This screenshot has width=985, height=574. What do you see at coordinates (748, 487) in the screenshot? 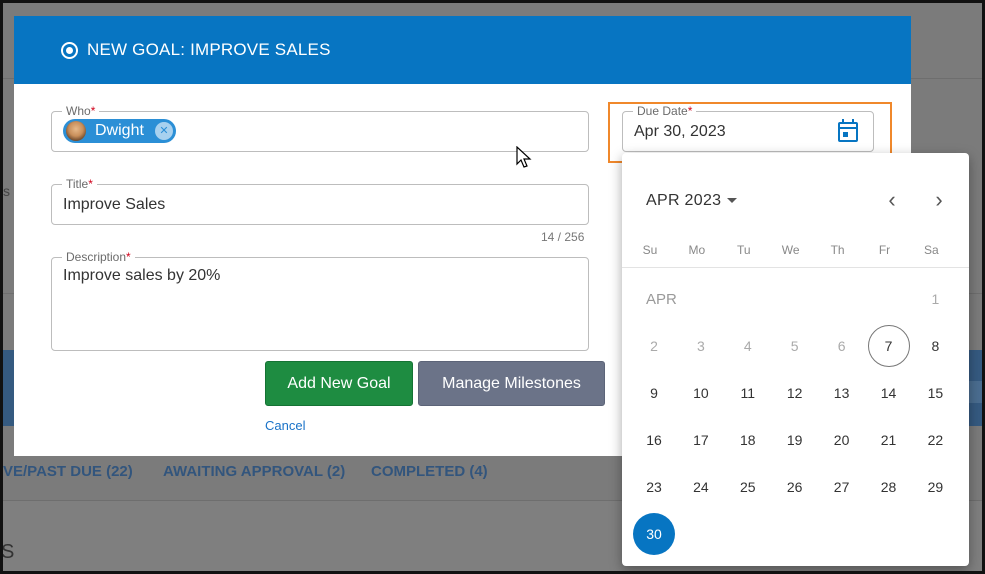
I see `day-cell: 25` at bounding box center [748, 487].